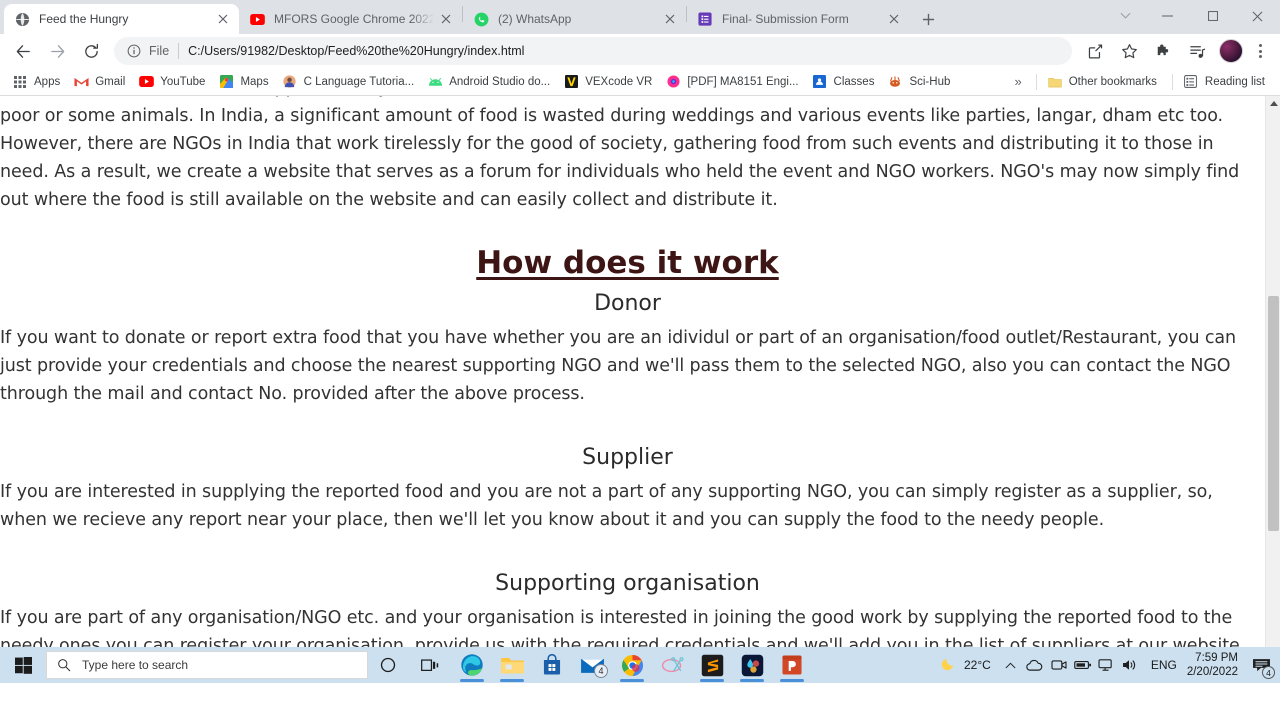 Image resolution: width=1280 pixels, height=719 pixels. What do you see at coordinates (23, 665) in the screenshot?
I see `windows-start-icon` at bounding box center [23, 665].